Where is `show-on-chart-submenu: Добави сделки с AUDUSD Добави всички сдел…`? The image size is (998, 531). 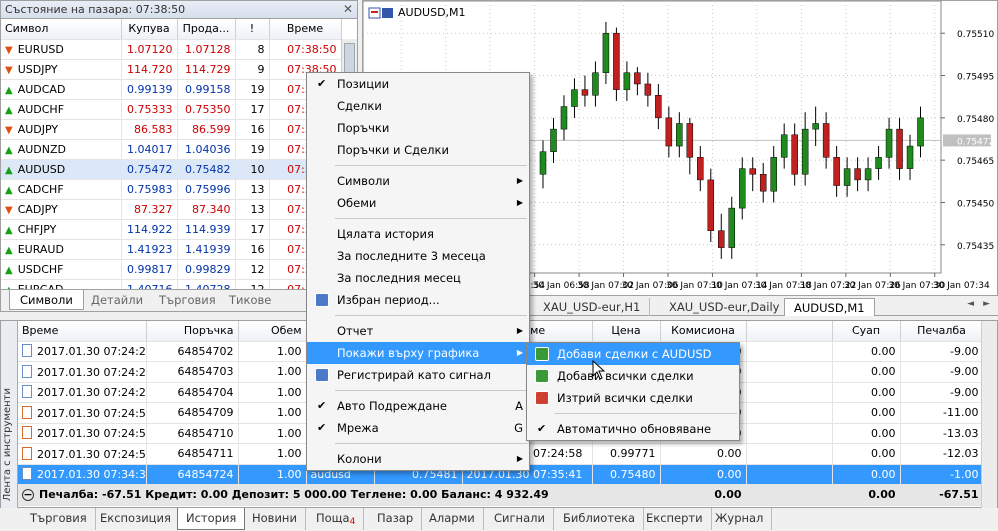 show-on-chart-submenu: Добави сделки с AUDUSD Добави всички сдел… is located at coordinates (633, 391).